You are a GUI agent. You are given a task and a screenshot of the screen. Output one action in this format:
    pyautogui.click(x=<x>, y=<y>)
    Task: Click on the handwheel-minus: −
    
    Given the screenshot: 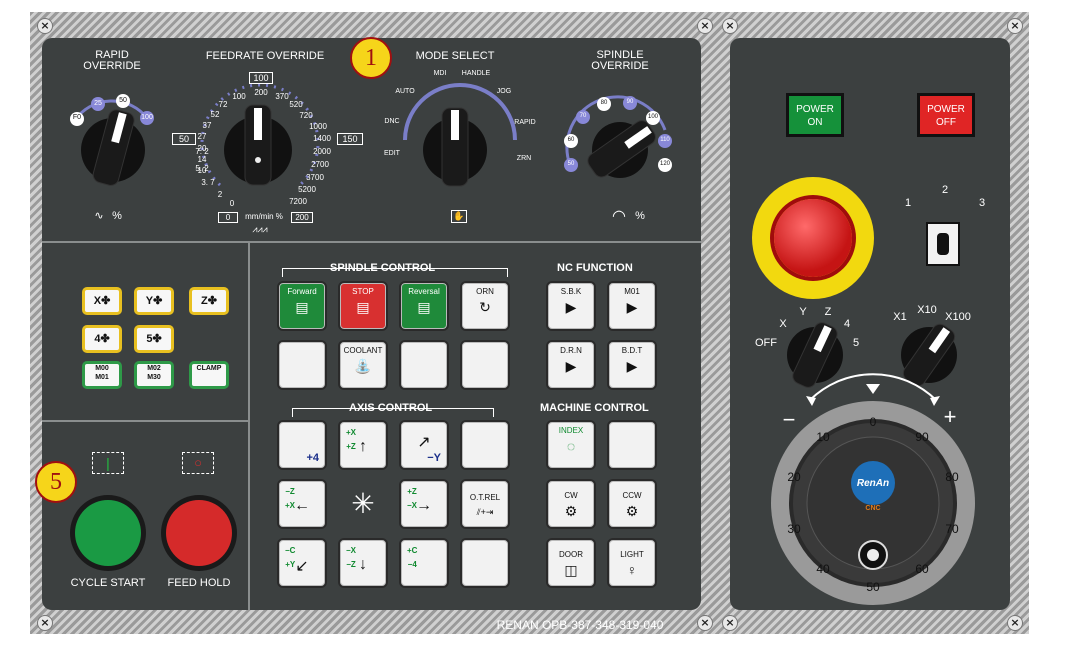 What is the action you would take?
    pyautogui.click(x=789, y=419)
    